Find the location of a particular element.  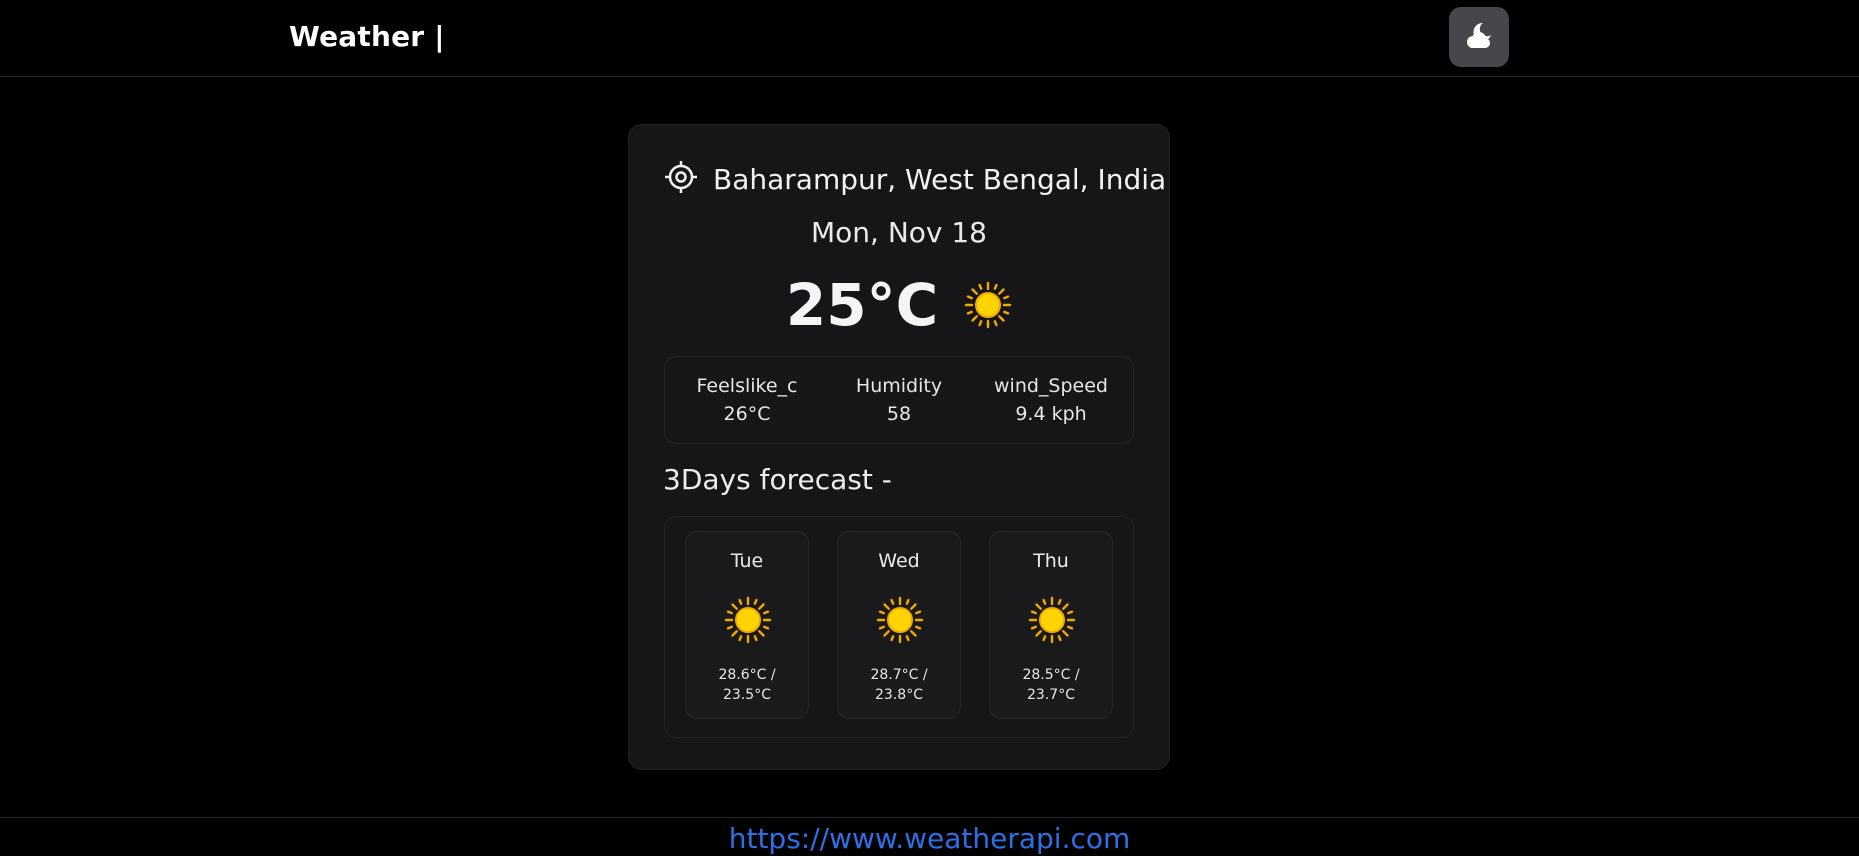

forecast-max-temp: 28.7°C / is located at coordinates (899, 675).